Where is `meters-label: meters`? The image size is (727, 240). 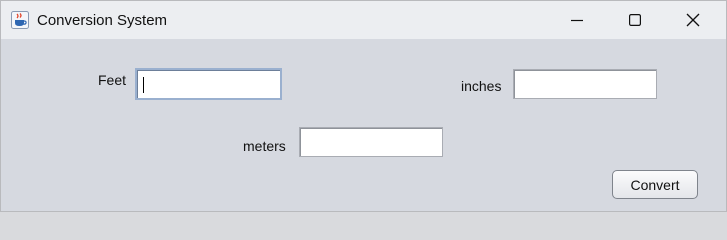 meters-label: meters is located at coordinates (264, 146).